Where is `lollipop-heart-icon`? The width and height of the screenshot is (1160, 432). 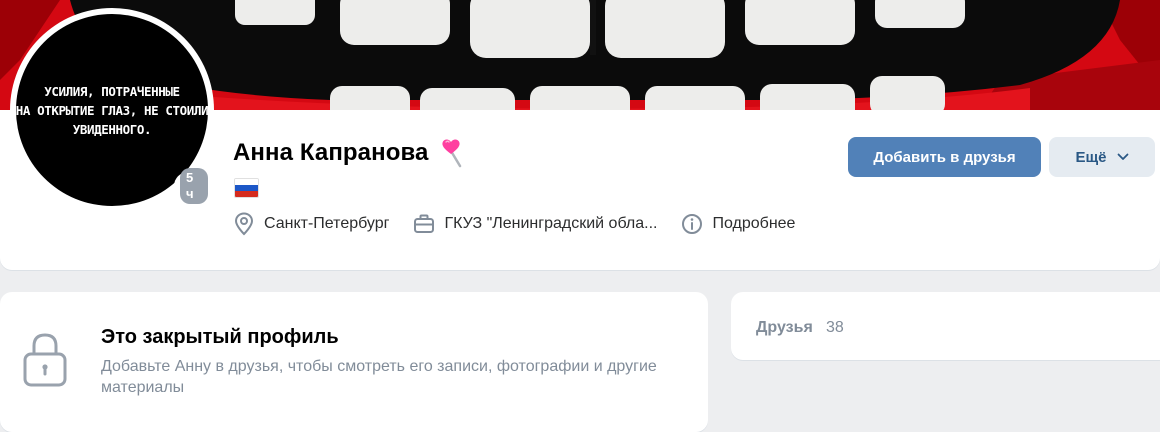 lollipop-heart-icon is located at coordinates (452, 153).